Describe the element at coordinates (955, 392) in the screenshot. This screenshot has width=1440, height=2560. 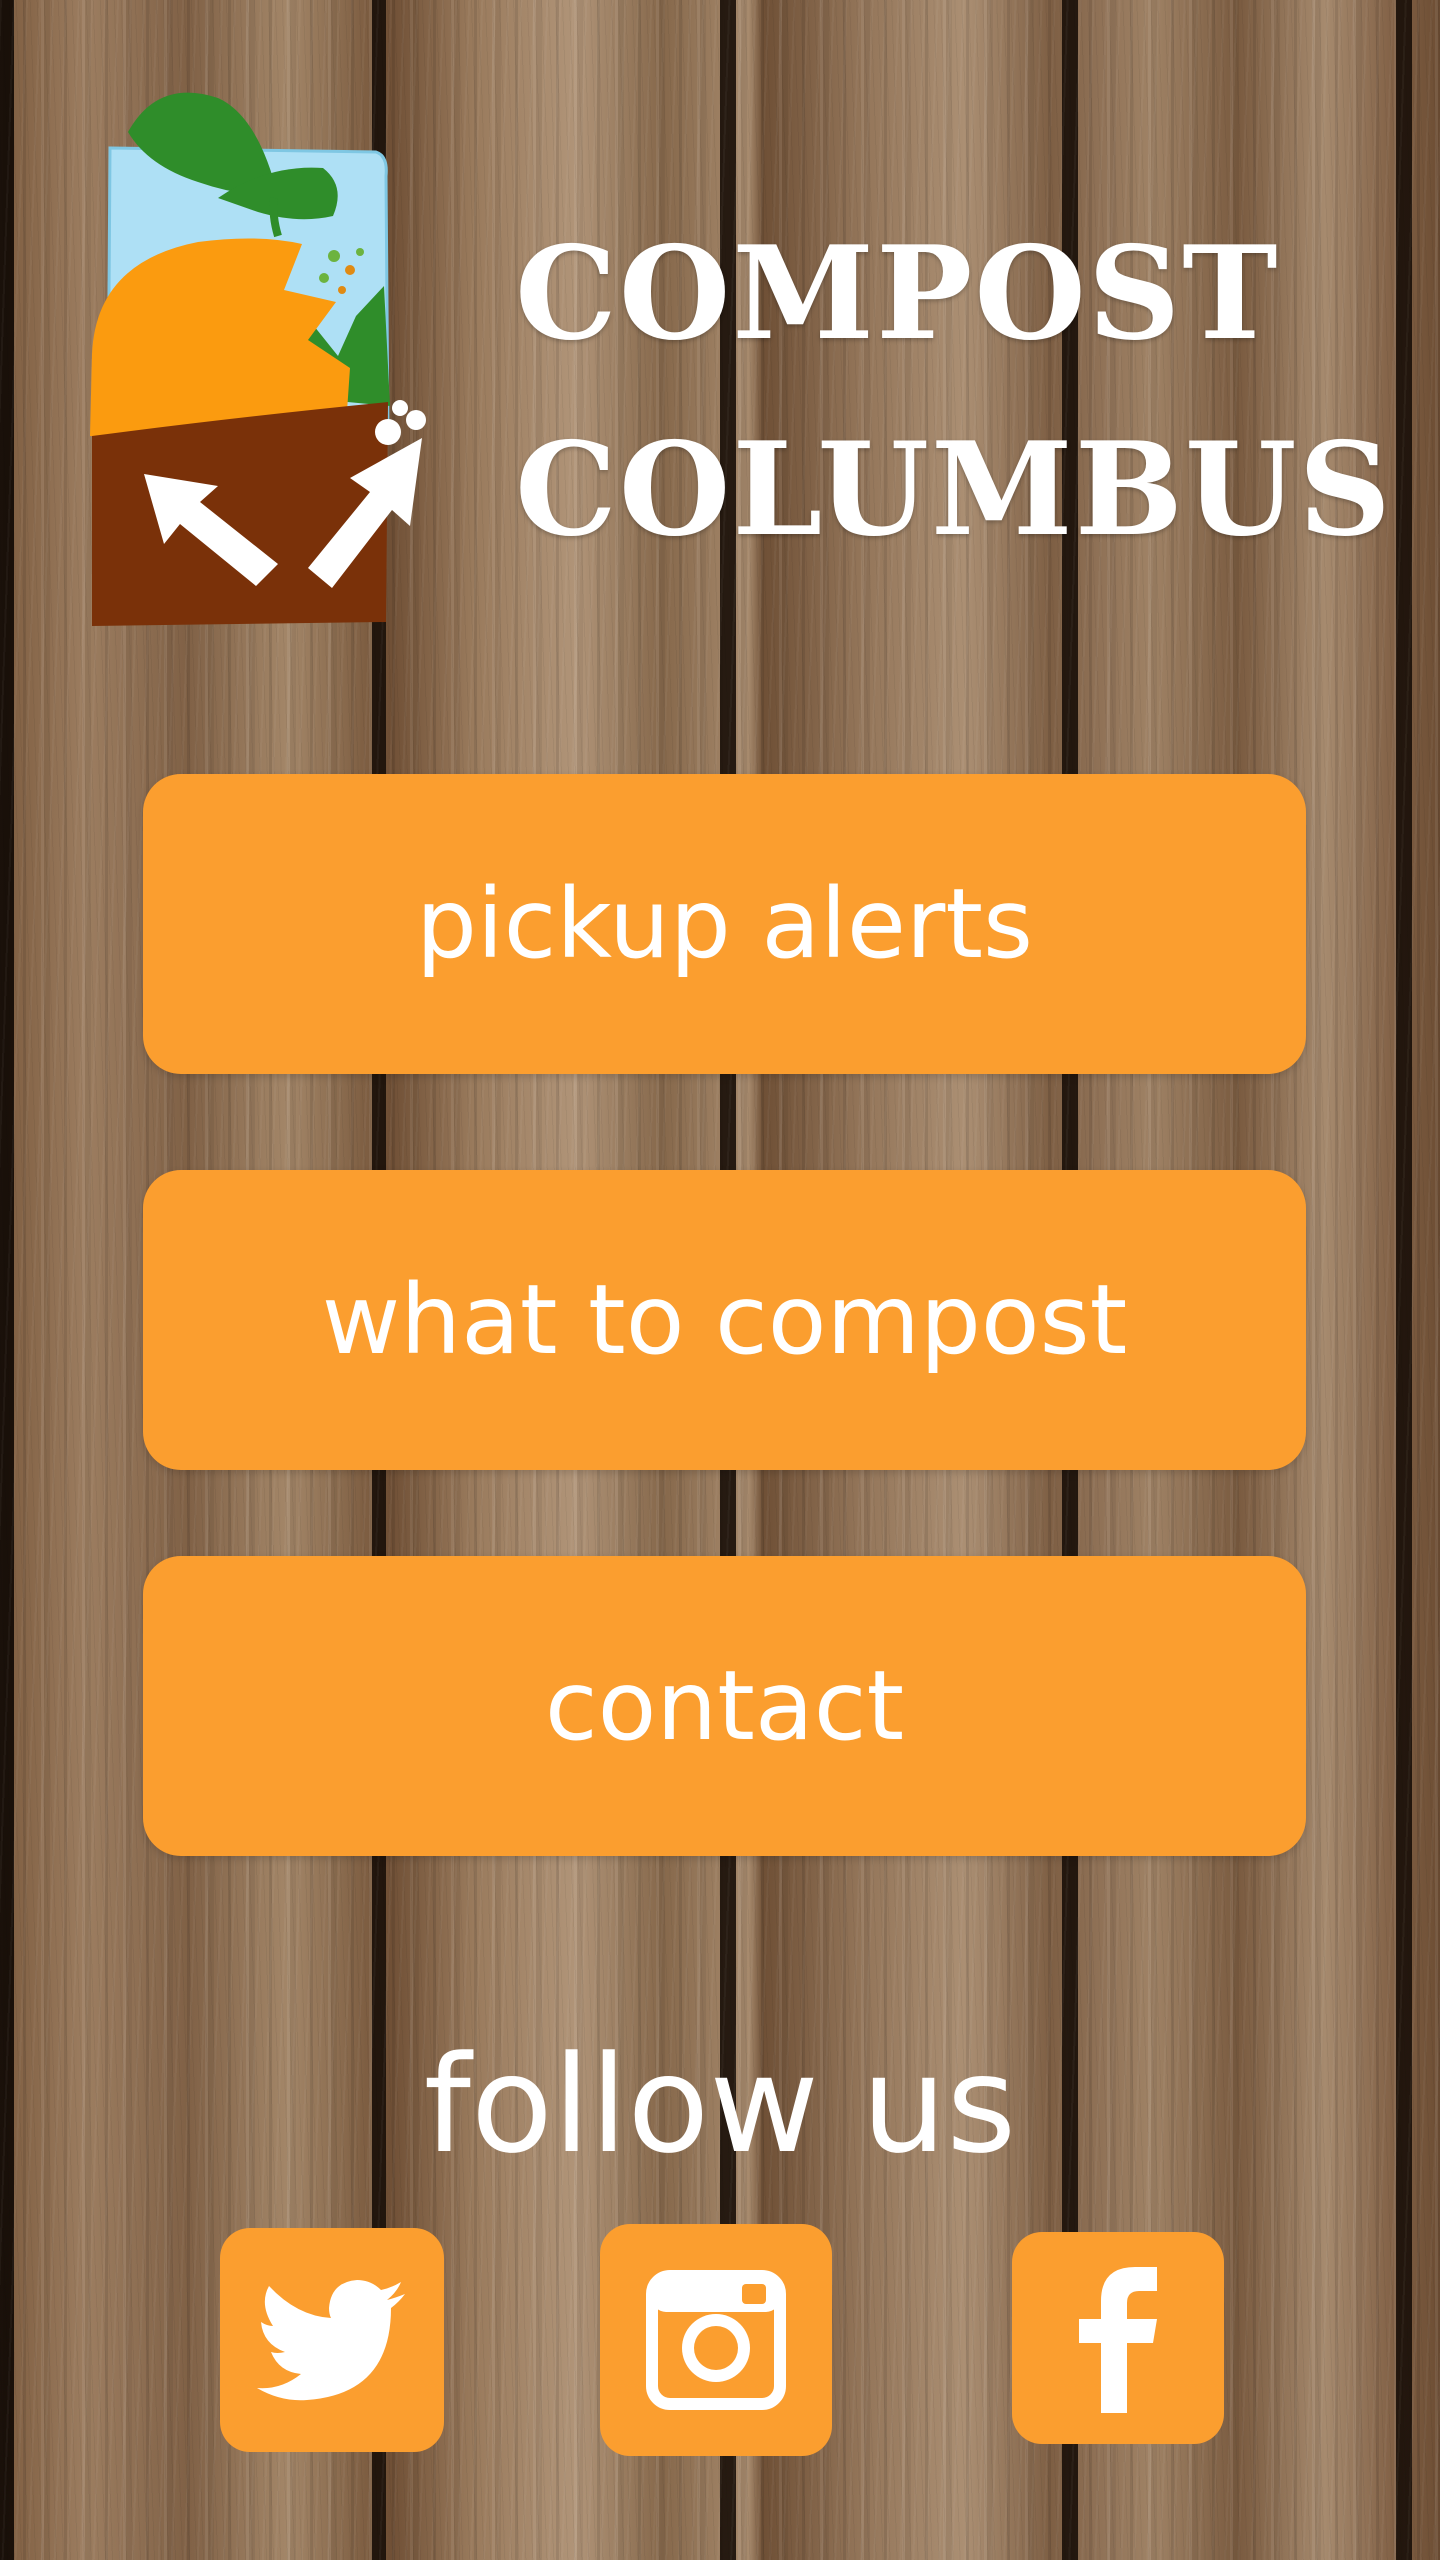
I see `app-title: COMPOST COLUMBUS` at that location.